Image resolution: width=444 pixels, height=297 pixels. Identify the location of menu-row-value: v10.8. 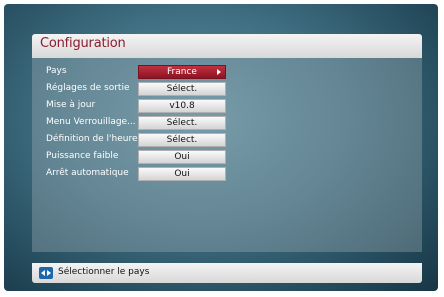
(182, 106).